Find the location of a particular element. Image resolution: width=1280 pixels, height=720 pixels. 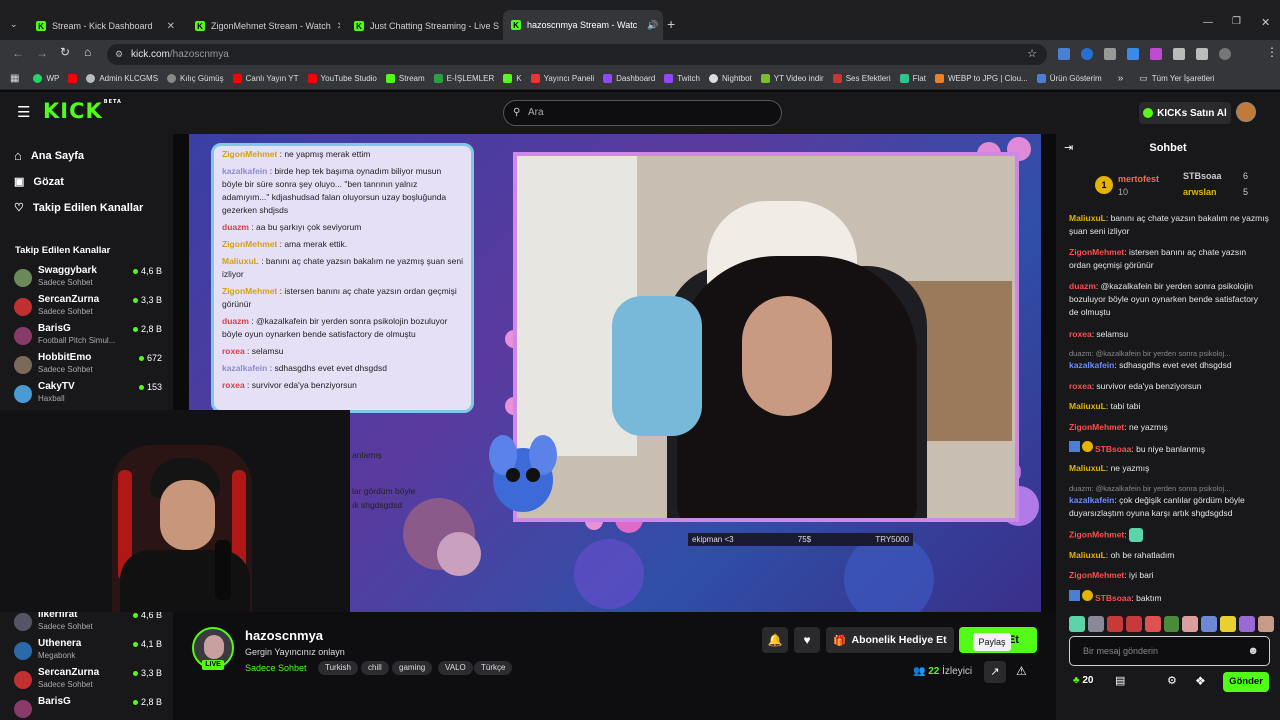

report-button: ⚠ is located at coordinates (1021, 671).